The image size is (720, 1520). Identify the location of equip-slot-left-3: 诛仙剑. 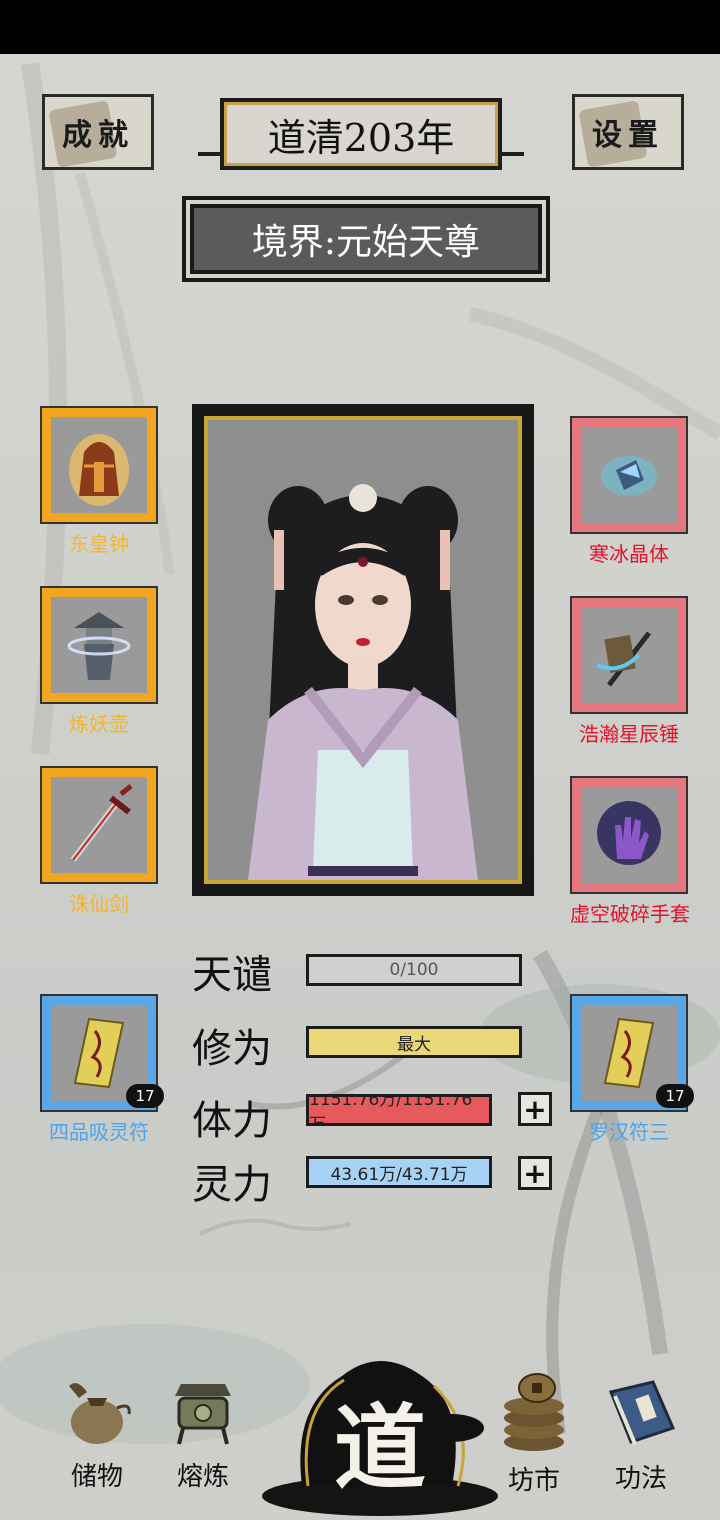
(99, 841).